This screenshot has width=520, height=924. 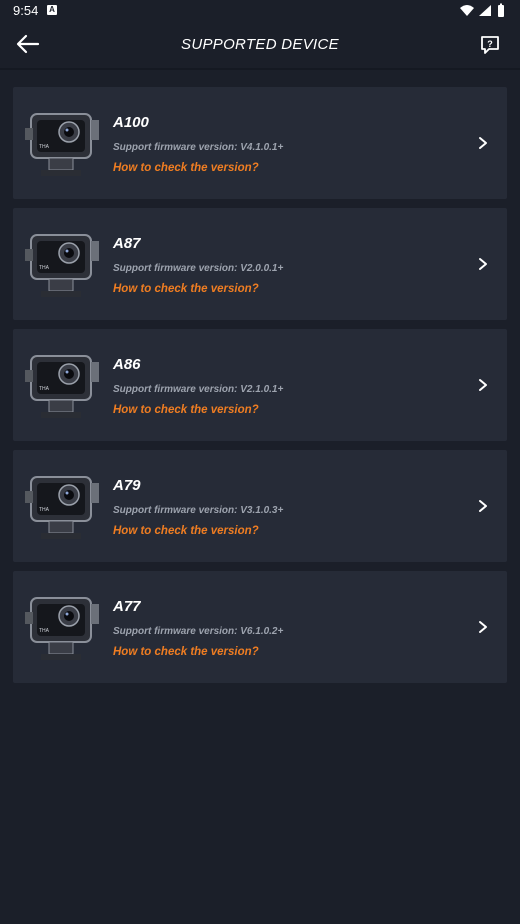 I want to click on wifi-icon, so click(x=467, y=10).